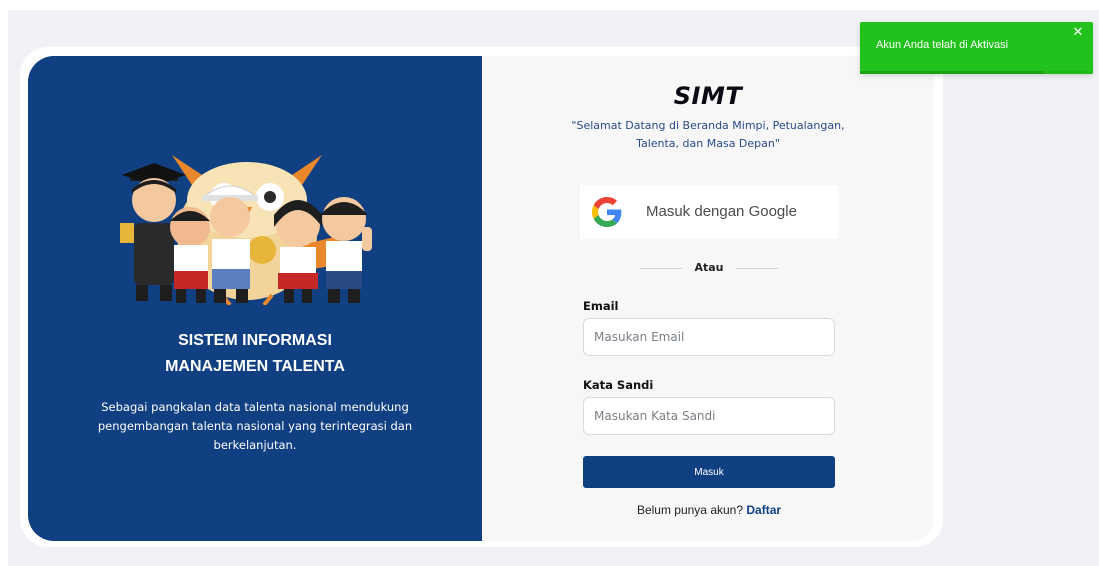 Image resolution: width=1099 pixels, height=566 pixels. I want to click on toast-progress-fill, so click(952, 72).